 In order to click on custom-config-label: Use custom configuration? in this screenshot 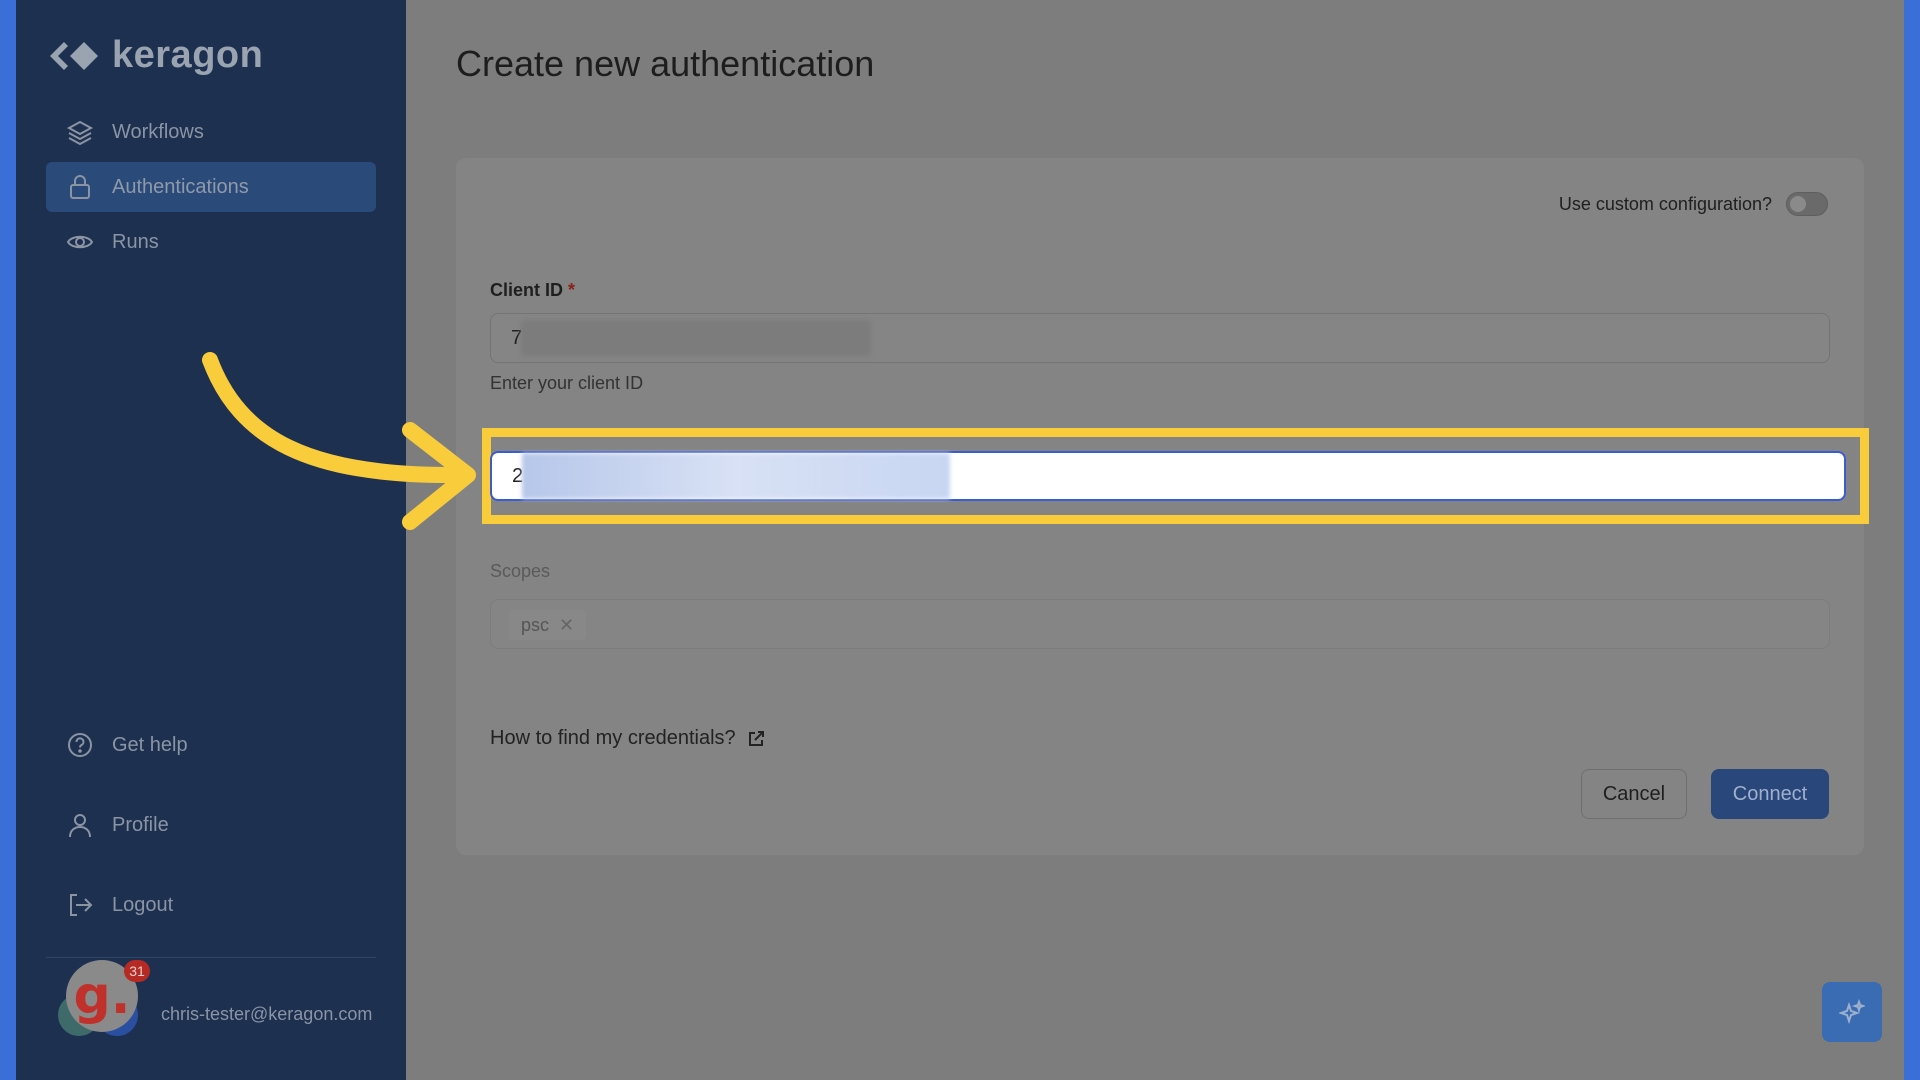, I will do `click(1665, 203)`.